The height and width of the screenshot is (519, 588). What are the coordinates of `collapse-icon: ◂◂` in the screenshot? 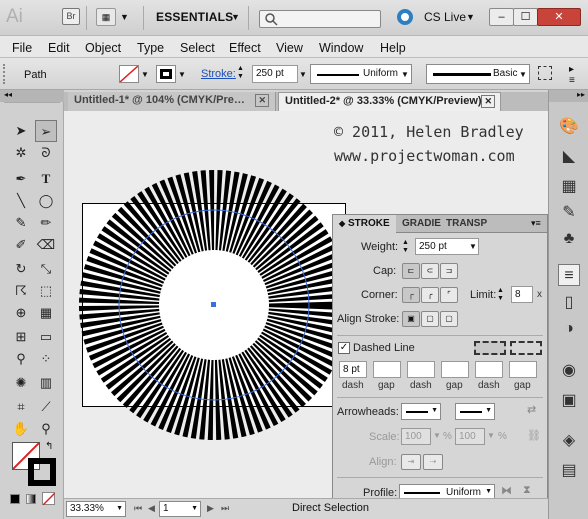 It's located at (32, 96).